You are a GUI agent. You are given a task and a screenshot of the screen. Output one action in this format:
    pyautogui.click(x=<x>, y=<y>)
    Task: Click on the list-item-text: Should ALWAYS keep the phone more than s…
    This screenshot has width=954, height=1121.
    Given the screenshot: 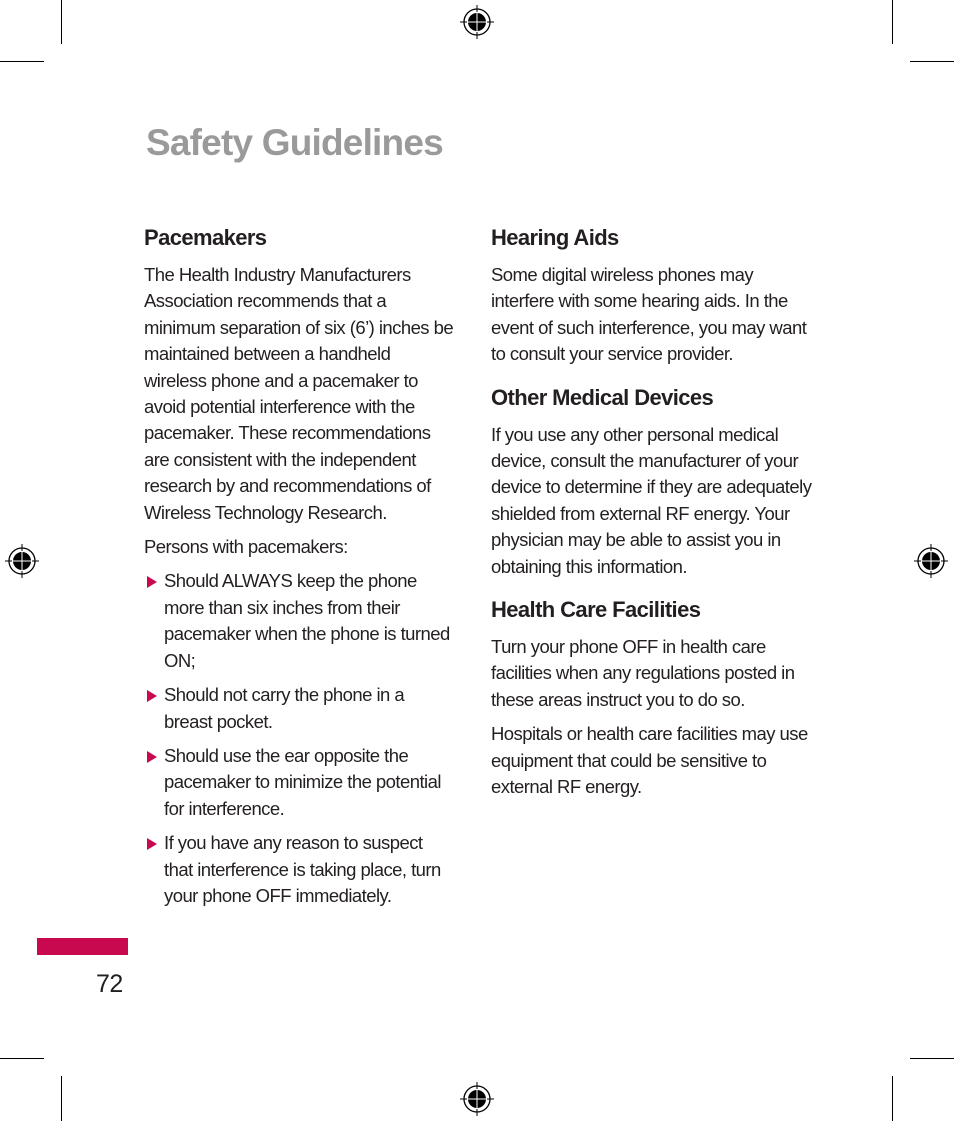 What is the action you would take?
    pyautogui.click(x=307, y=620)
    